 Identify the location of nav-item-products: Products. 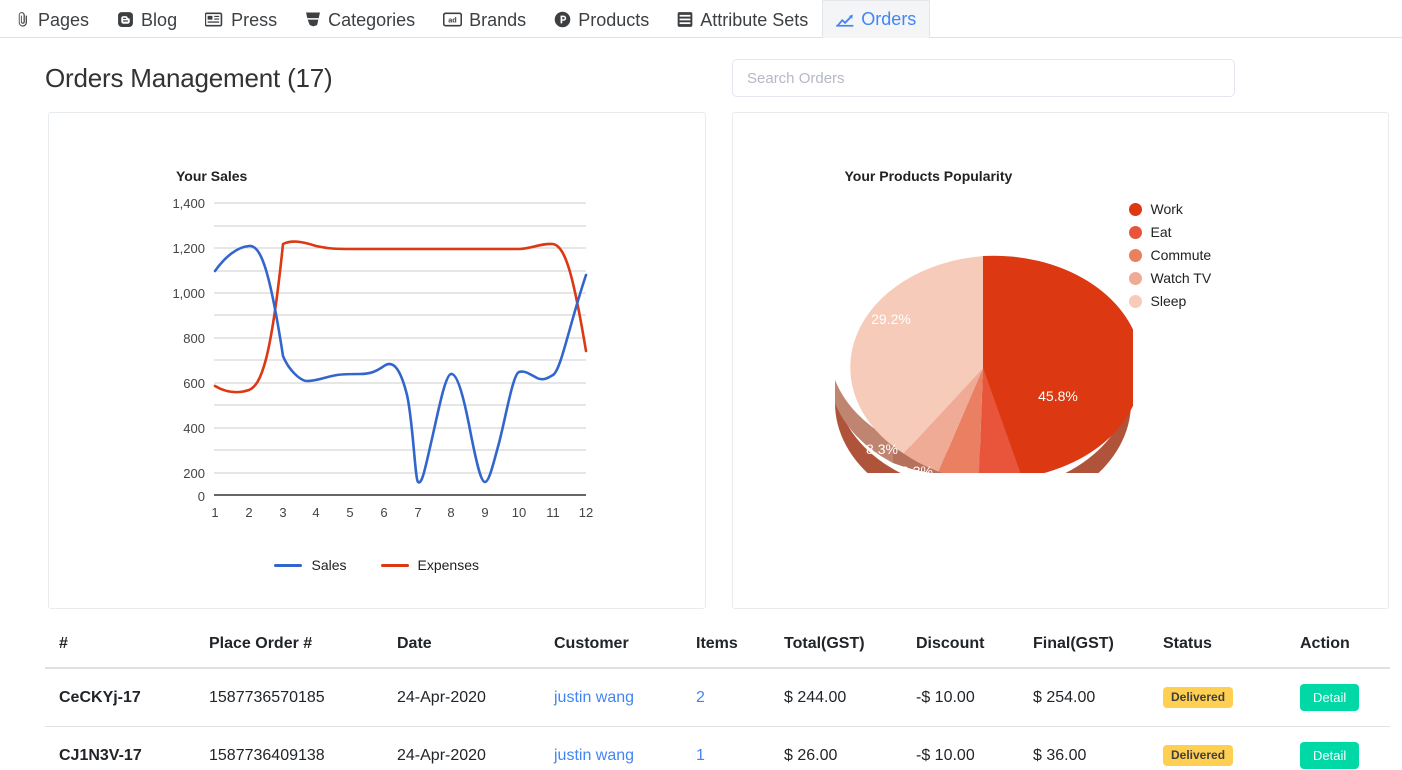
(601, 19).